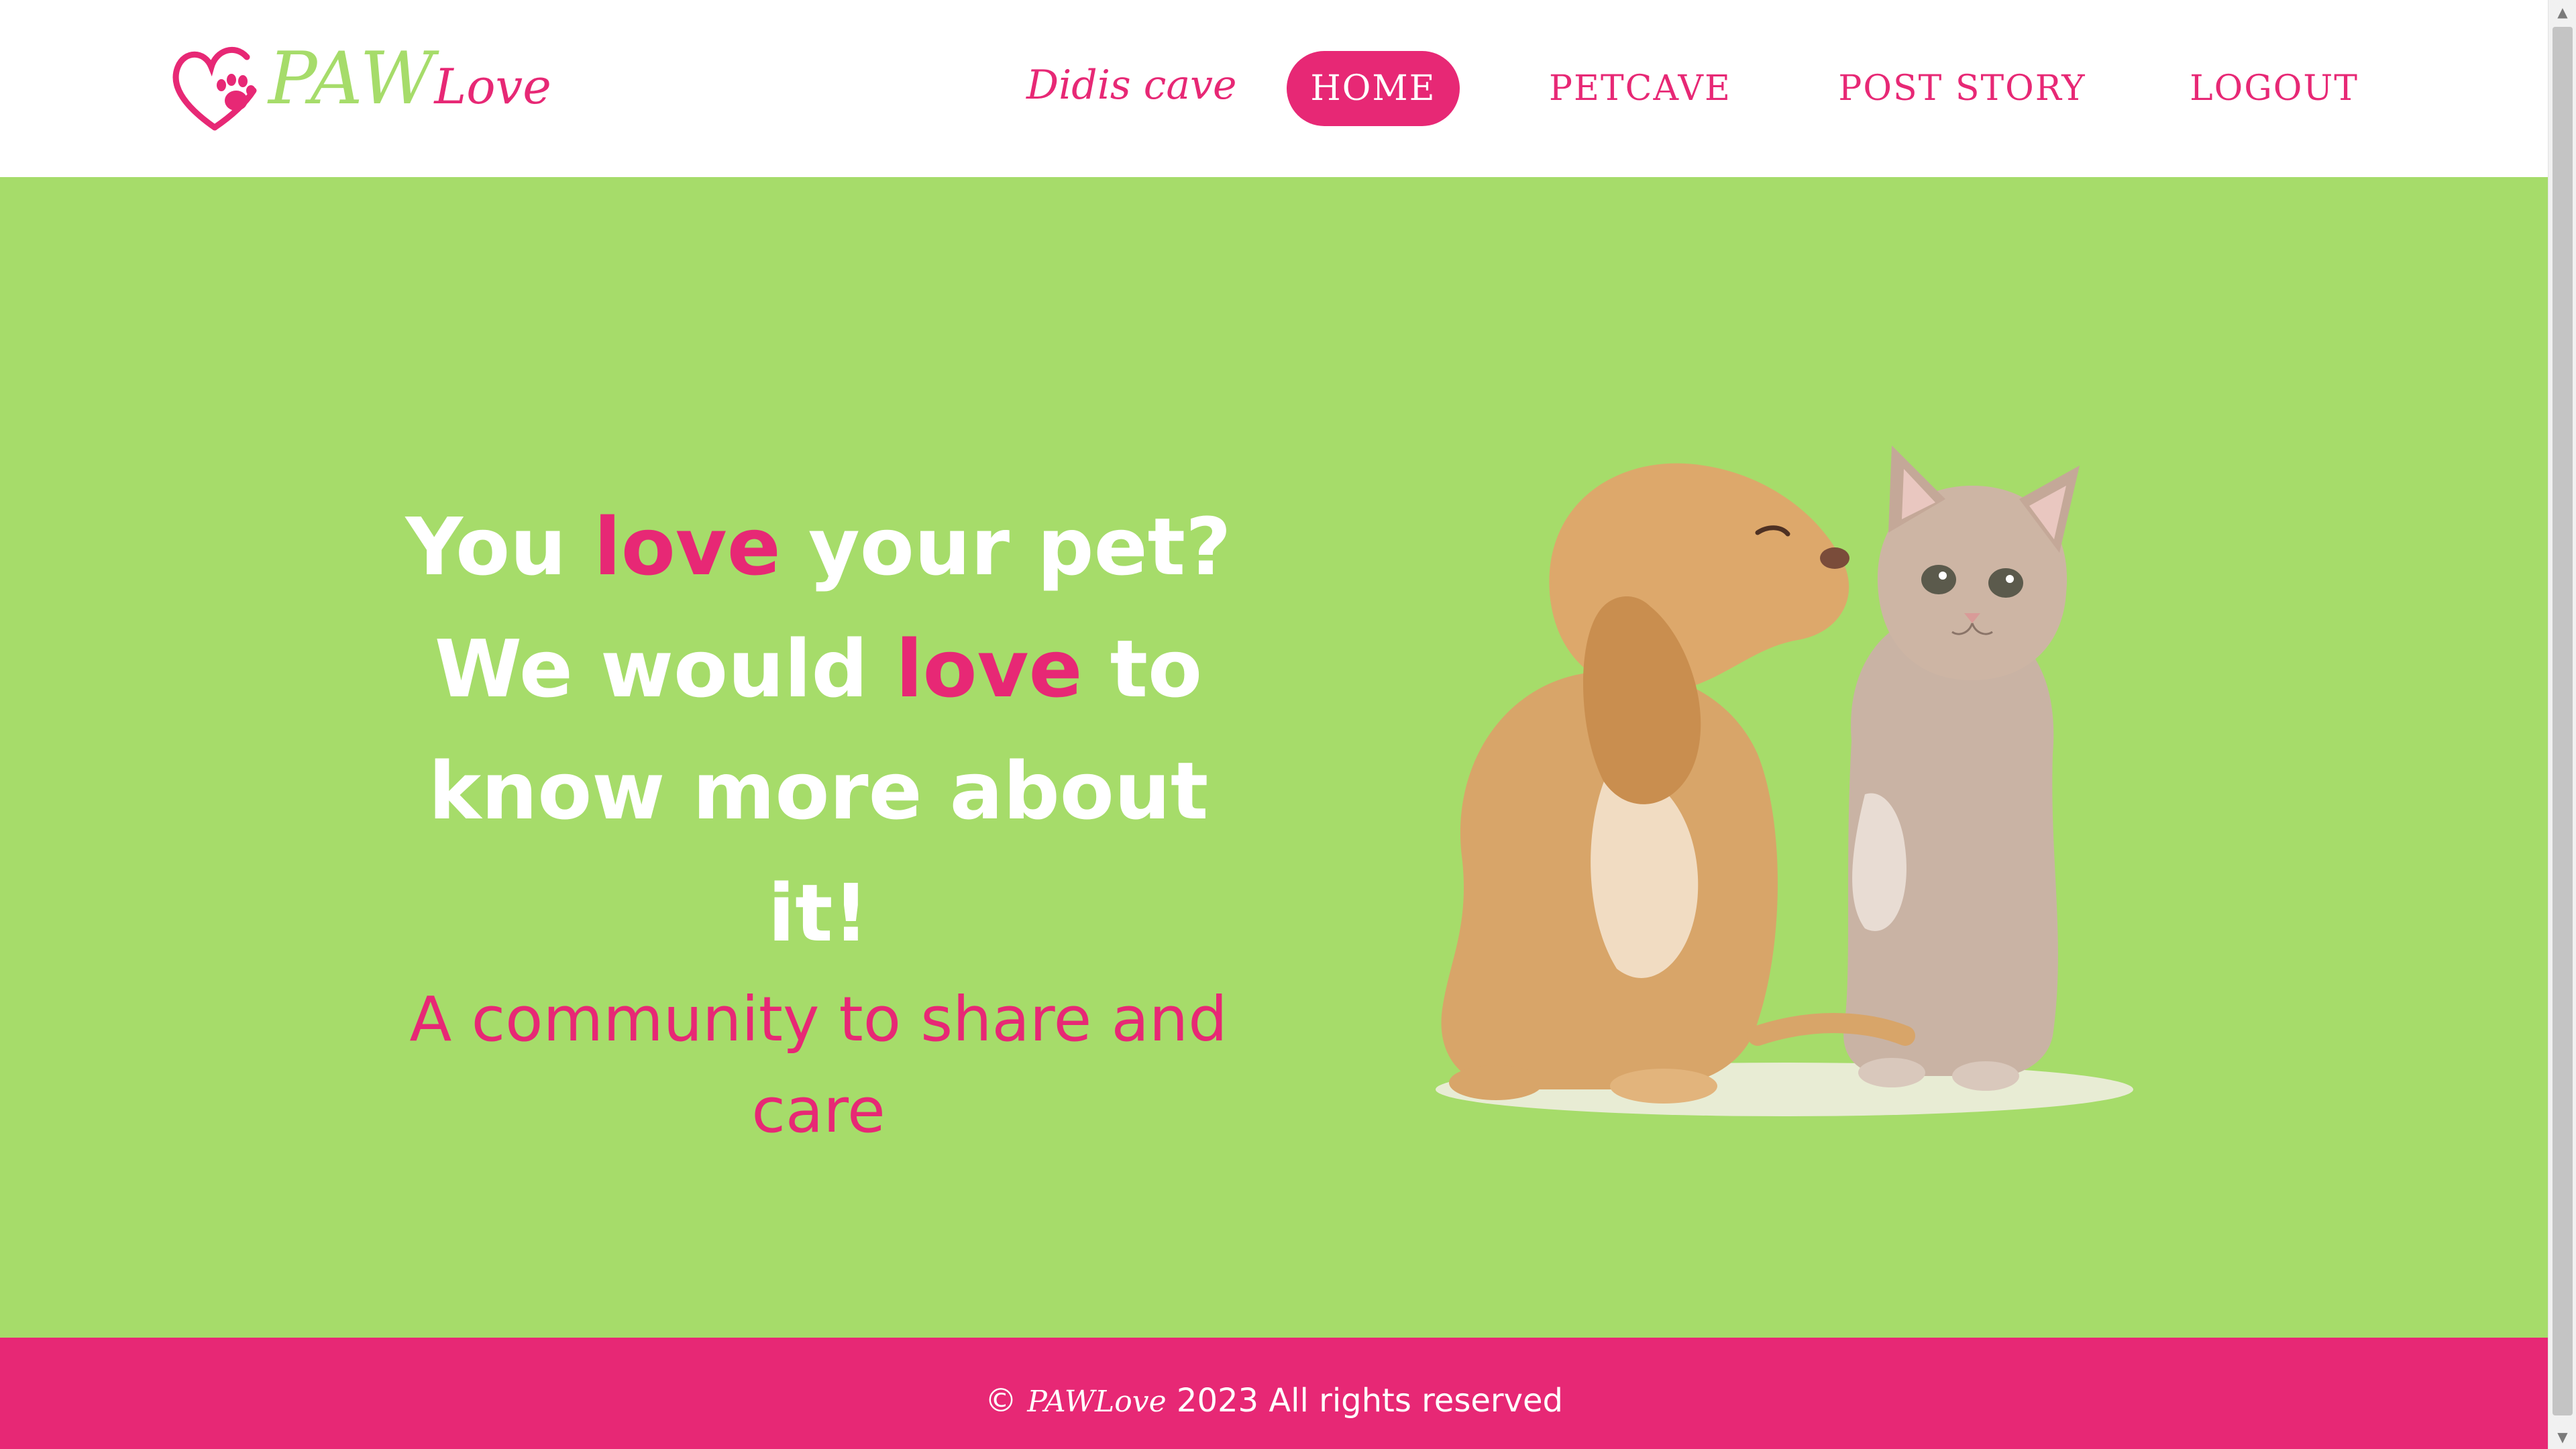 This screenshot has width=2576, height=1449. Describe the element at coordinates (1006, 1400) in the screenshot. I see `footer-copy-symbol: ©` at that location.